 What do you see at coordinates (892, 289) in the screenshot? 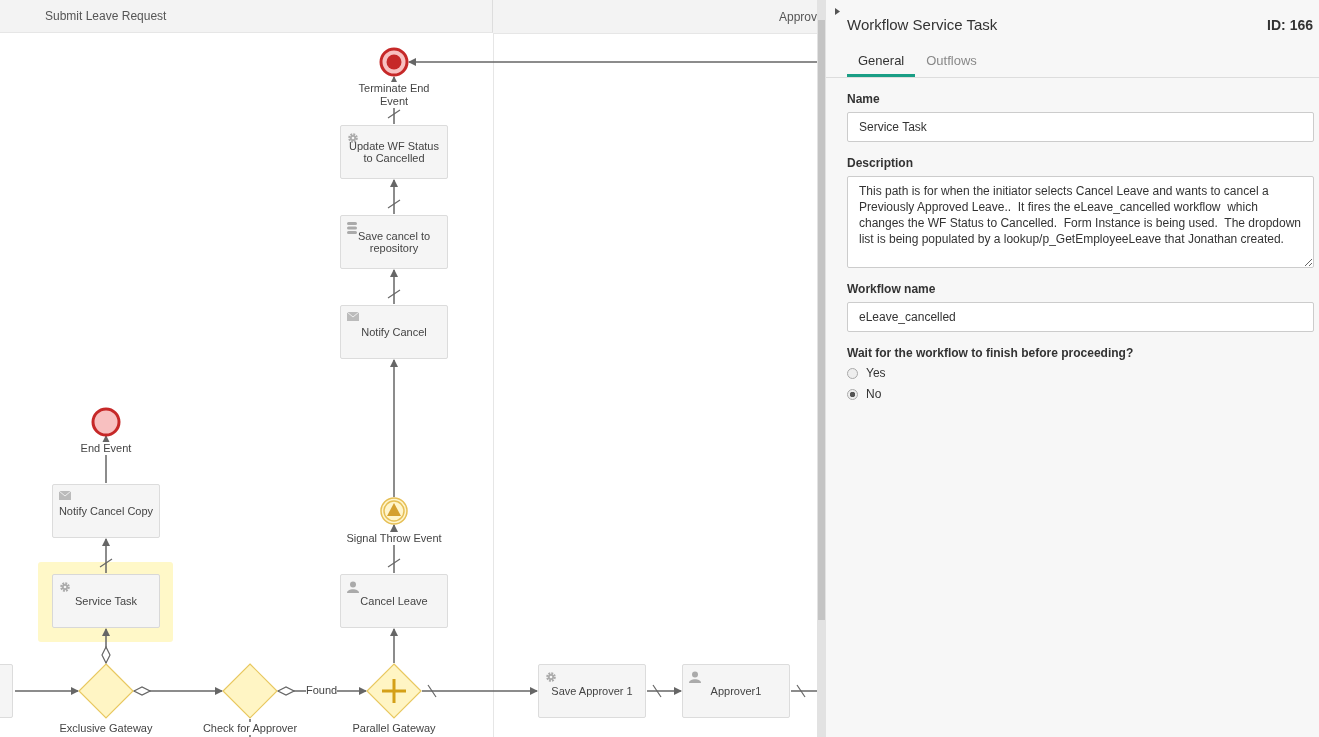
I see `field-label: Workflow name` at bounding box center [892, 289].